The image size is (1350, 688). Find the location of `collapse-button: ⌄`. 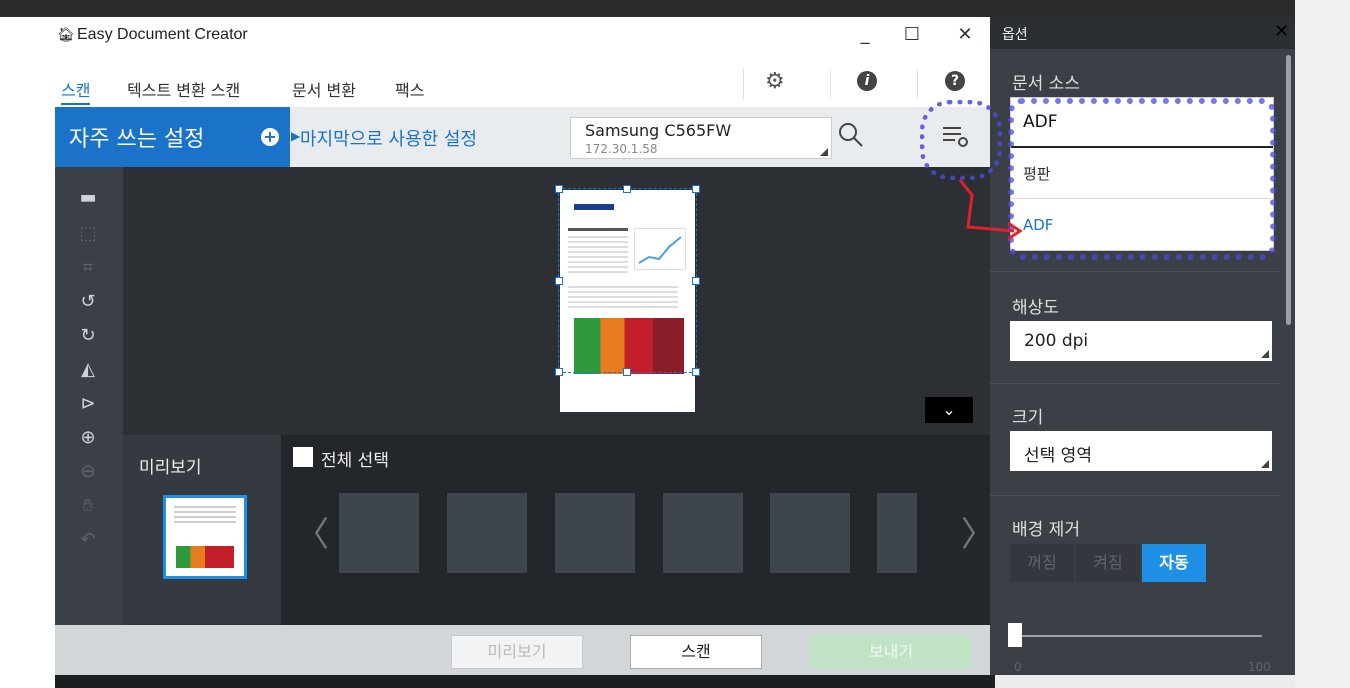

collapse-button: ⌄ is located at coordinates (949, 410).